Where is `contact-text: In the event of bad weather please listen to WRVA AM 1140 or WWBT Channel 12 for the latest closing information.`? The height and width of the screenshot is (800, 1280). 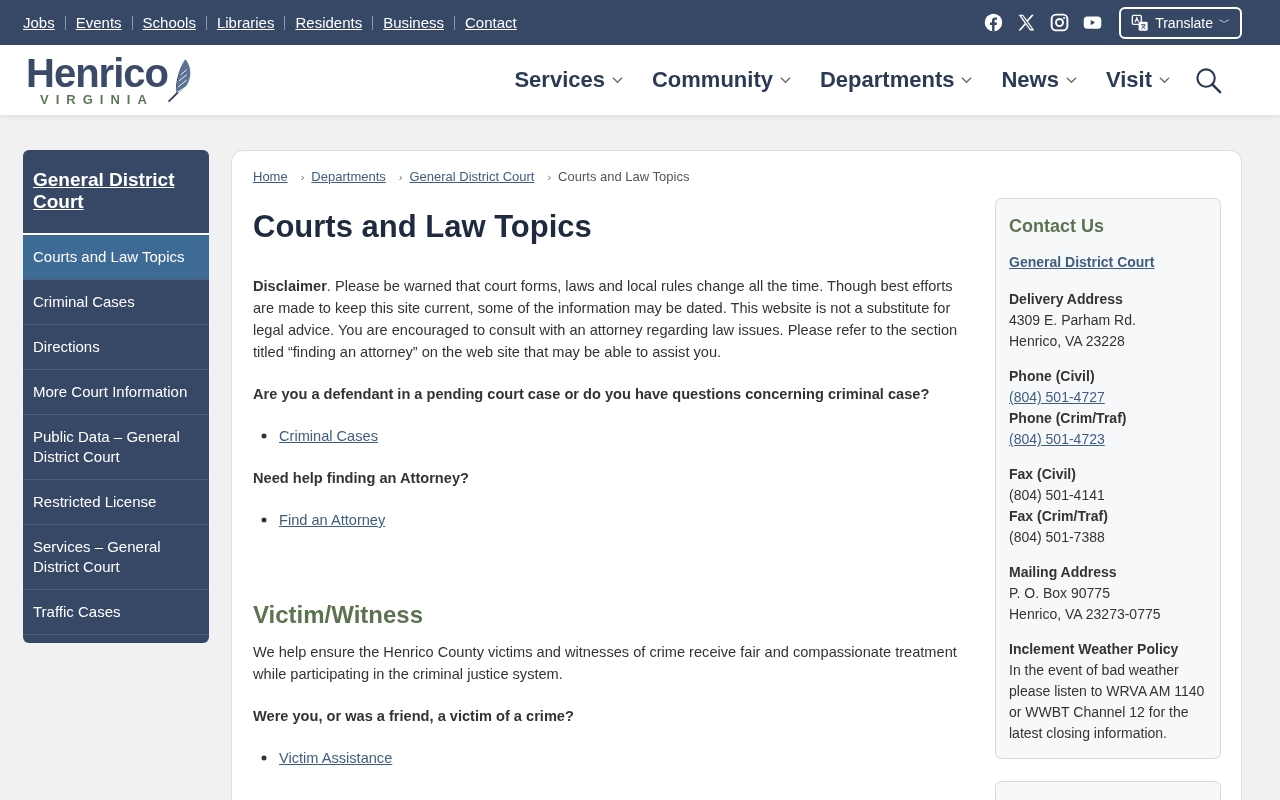 contact-text: In the event of bad weather please listen to WRVA AM 1140 or WWBT Channel 12 for the latest closing information. is located at coordinates (1107, 702).